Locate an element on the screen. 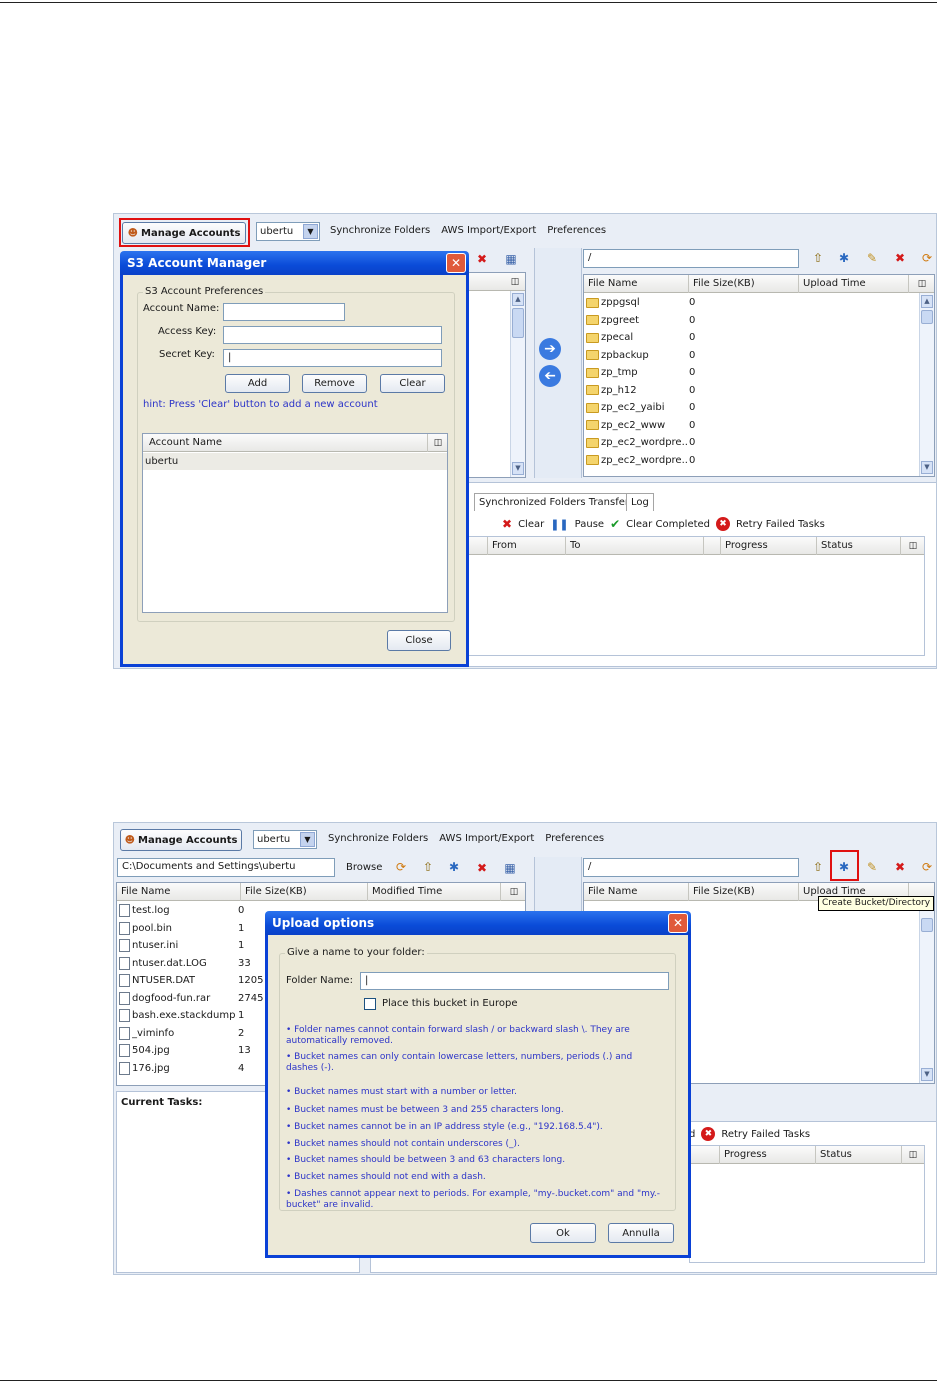  column-header: Modified Time is located at coordinates (434, 892).